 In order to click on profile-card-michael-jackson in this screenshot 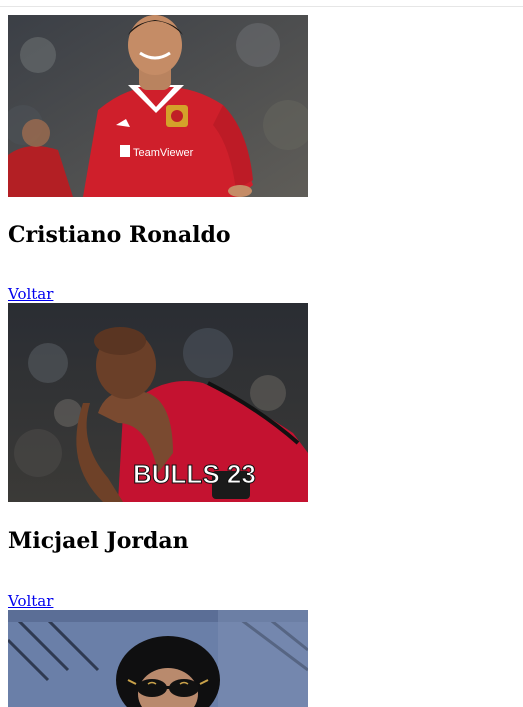, I will do `click(158, 658)`.